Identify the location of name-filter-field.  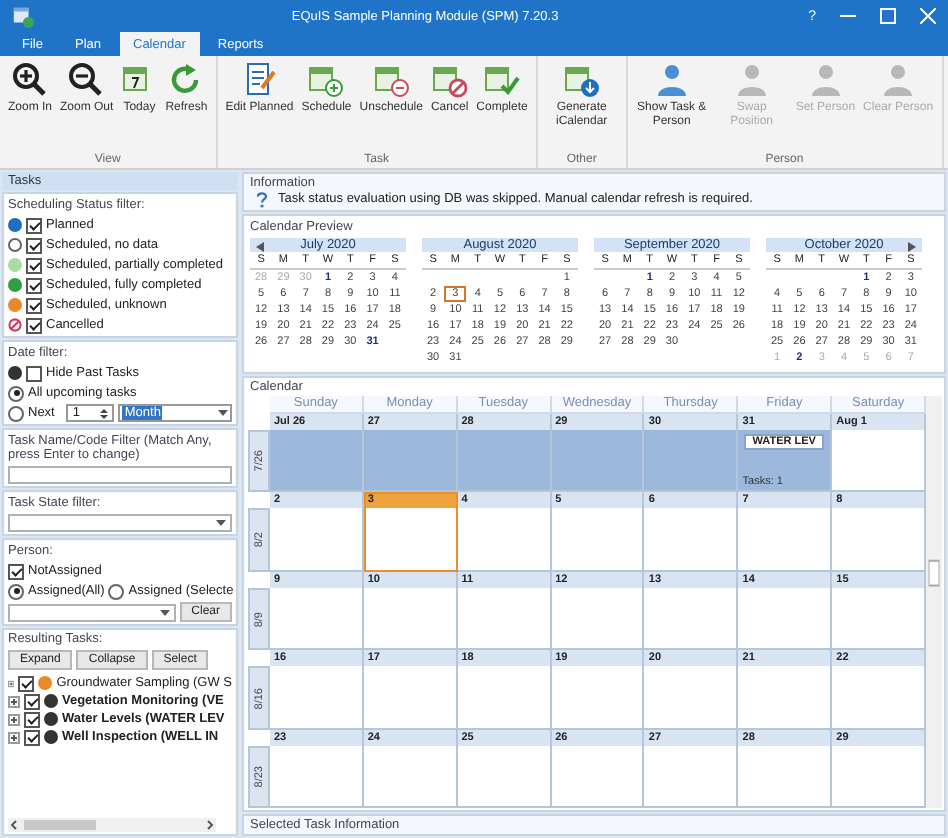
(120, 475).